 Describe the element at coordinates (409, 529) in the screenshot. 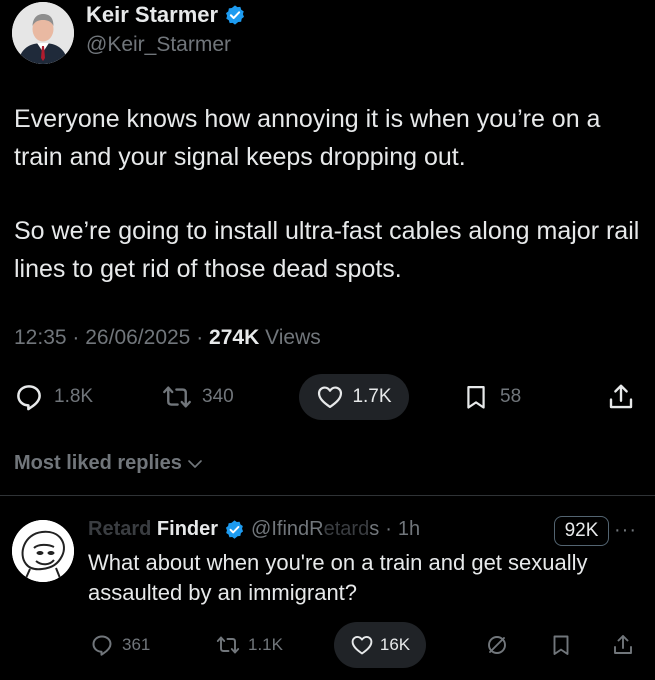

I see `reply-age: 1h` at that location.